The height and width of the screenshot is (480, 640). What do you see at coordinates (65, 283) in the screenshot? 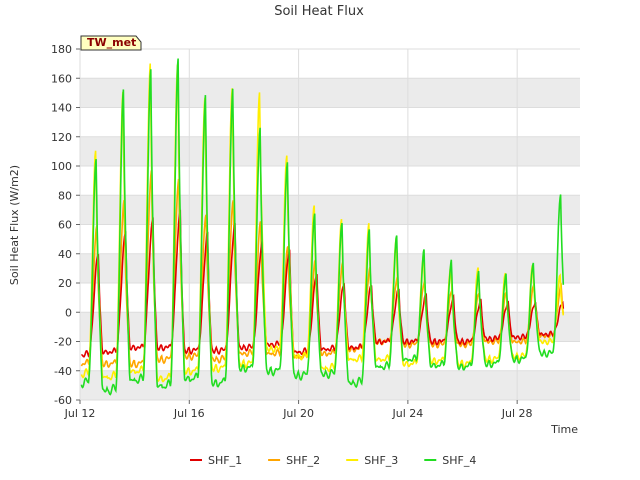
I see `y-tick-label: 20` at bounding box center [65, 283].